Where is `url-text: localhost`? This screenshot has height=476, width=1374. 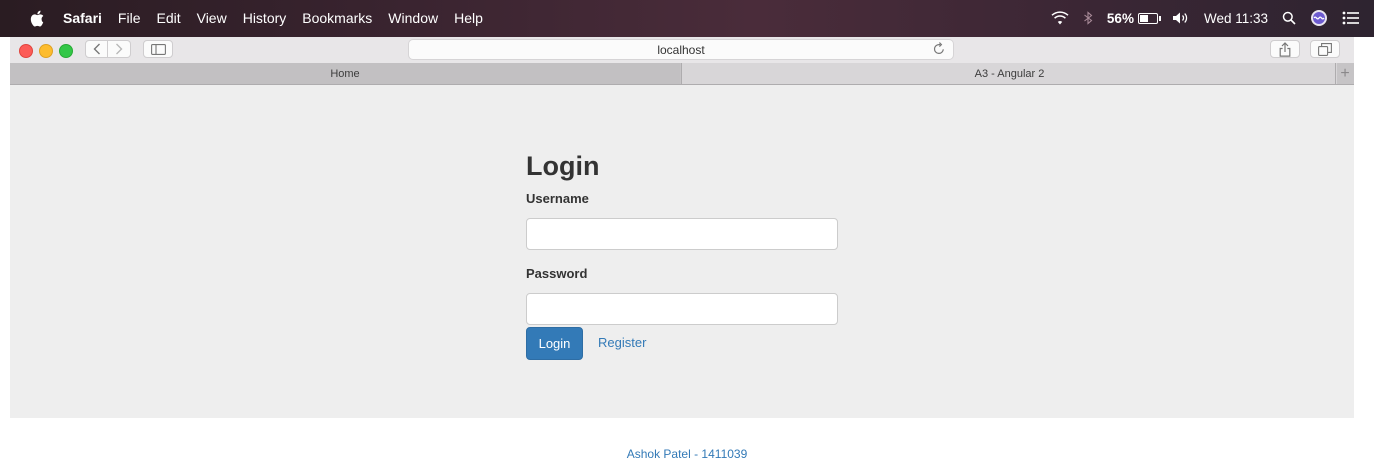
url-text: localhost is located at coordinates (681, 50).